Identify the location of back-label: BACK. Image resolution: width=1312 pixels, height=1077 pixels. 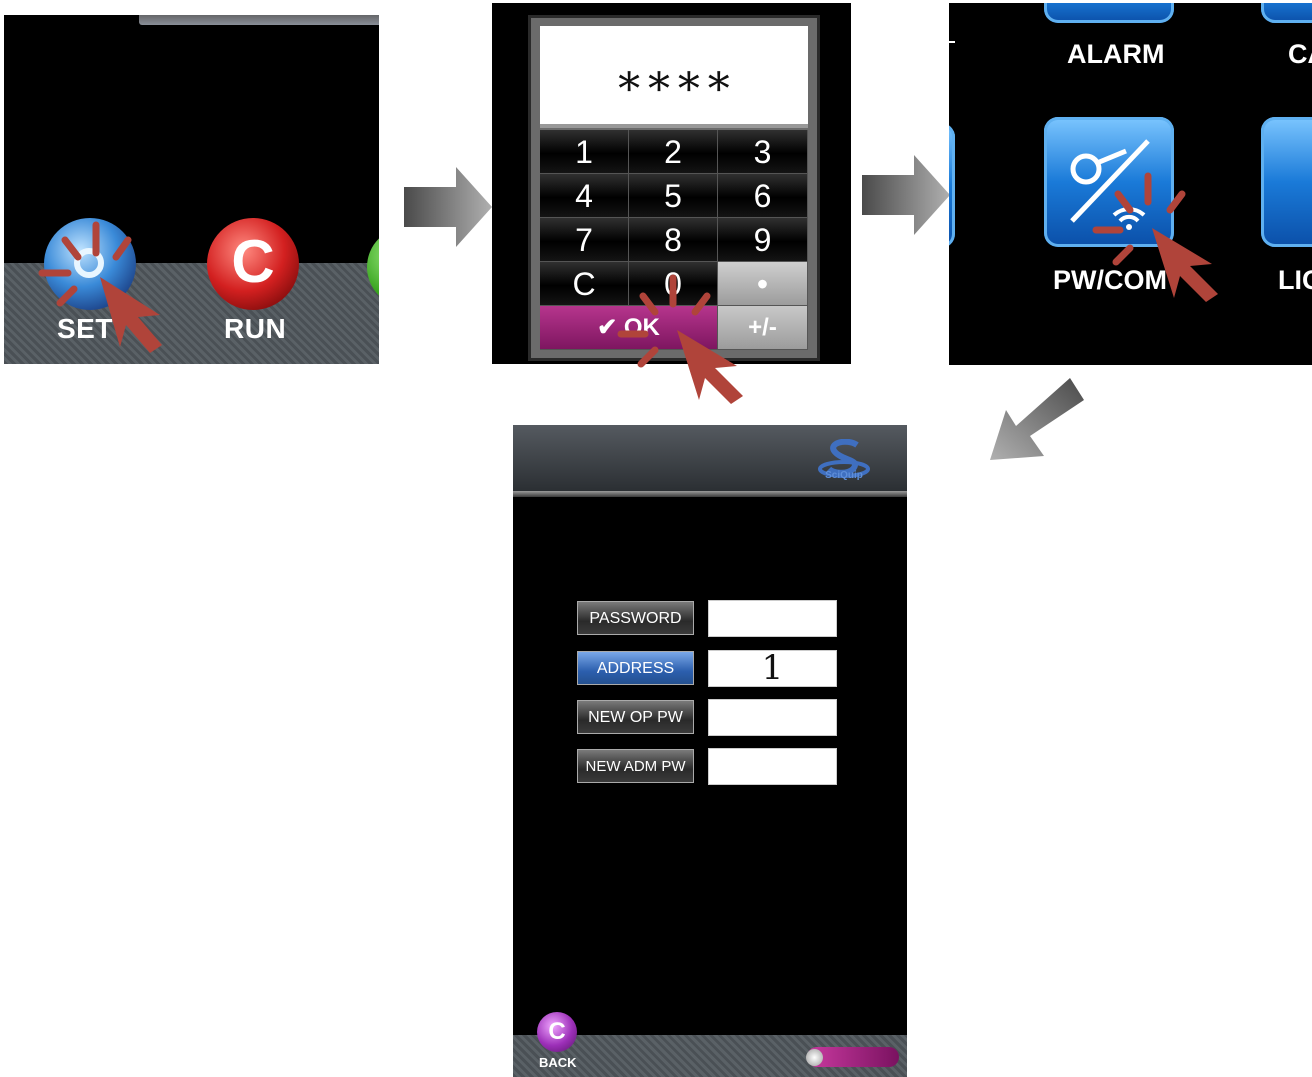
(558, 1062).